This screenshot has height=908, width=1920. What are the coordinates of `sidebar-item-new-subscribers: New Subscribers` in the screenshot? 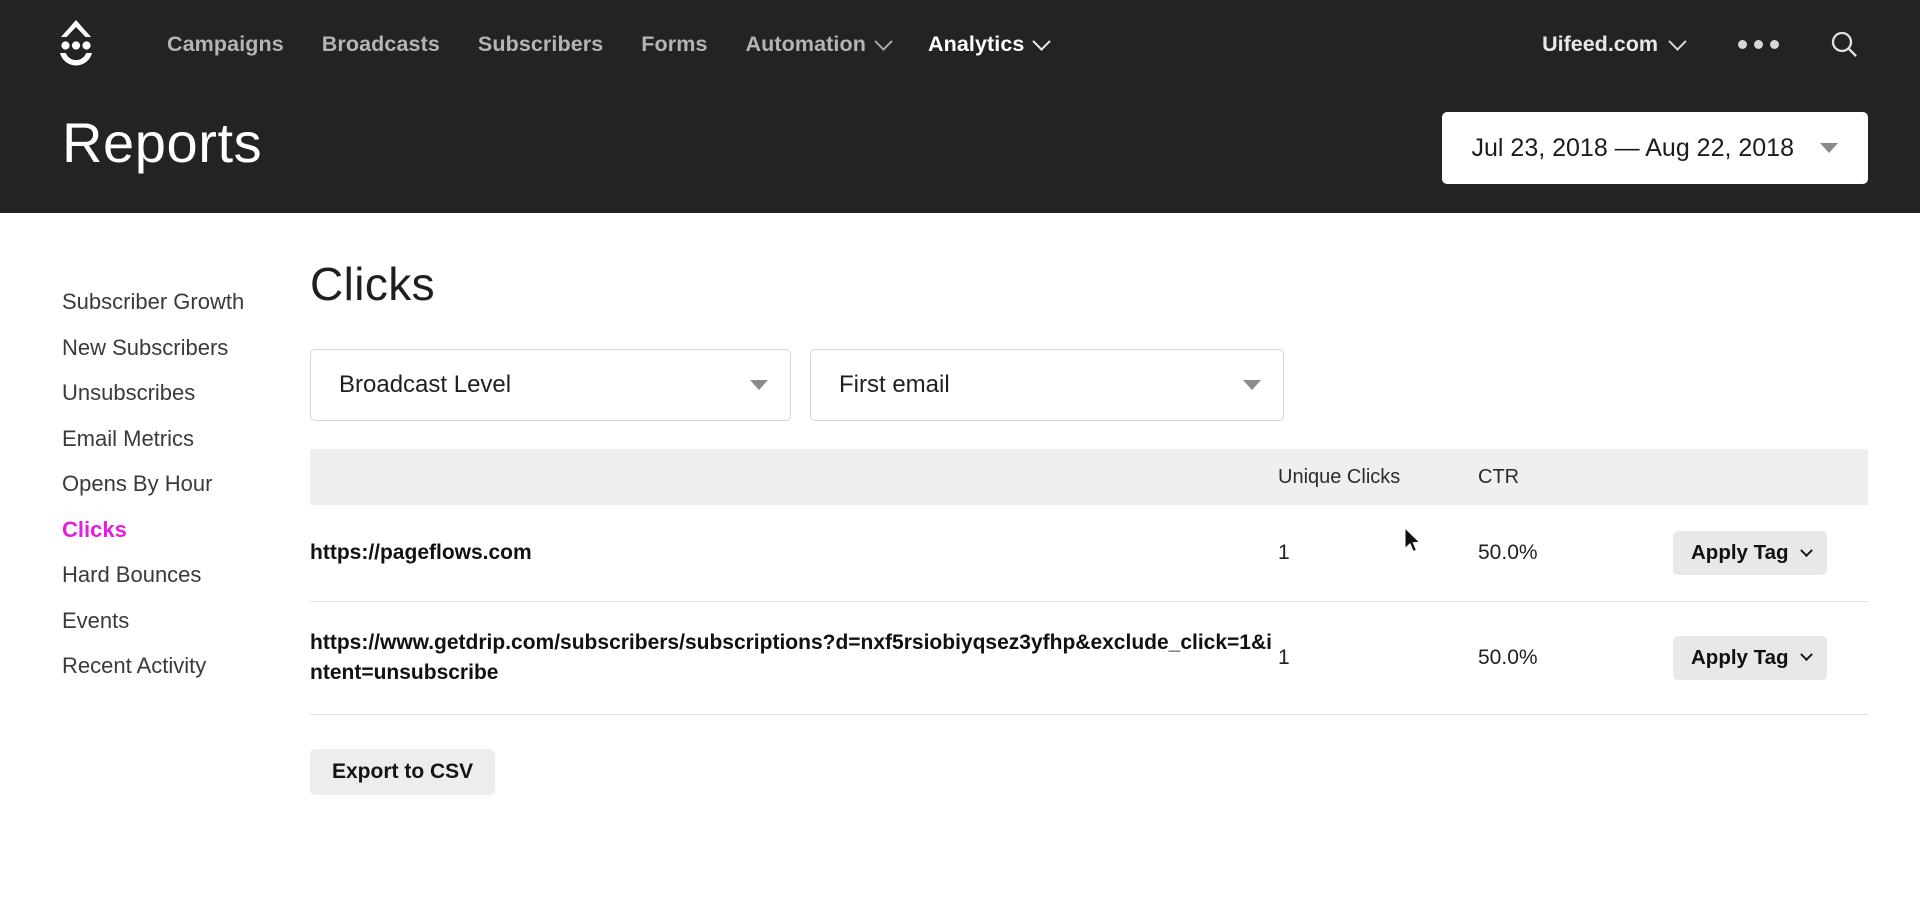 It's located at (186, 358).